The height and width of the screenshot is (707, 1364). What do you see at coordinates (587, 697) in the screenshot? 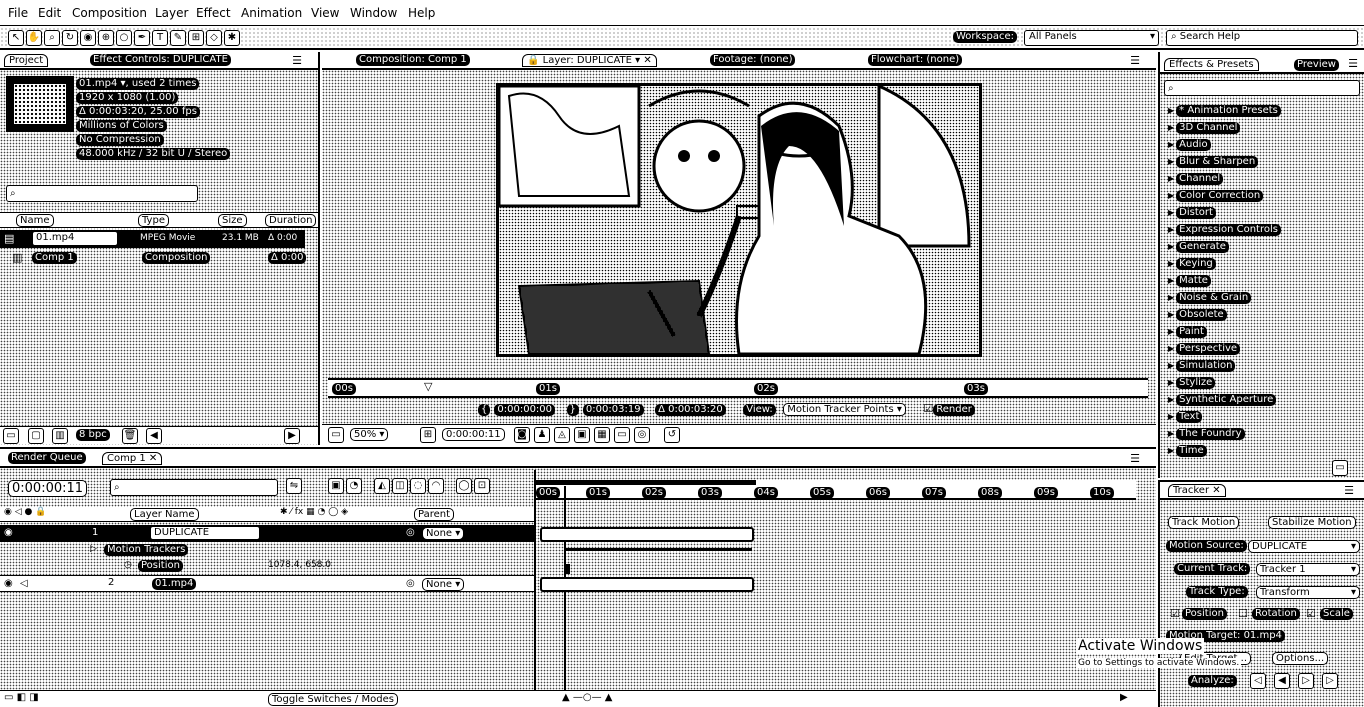
I see `zoom-slider: ▲ —○— ▲` at bounding box center [587, 697].